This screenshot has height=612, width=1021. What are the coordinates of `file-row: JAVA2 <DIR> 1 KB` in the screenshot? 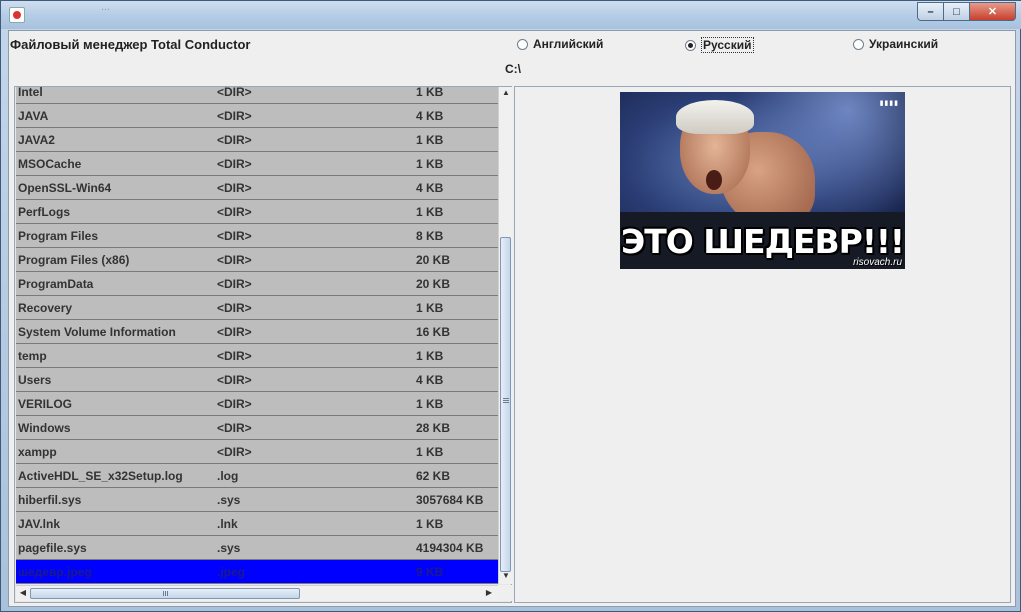 It's located at (257, 140).